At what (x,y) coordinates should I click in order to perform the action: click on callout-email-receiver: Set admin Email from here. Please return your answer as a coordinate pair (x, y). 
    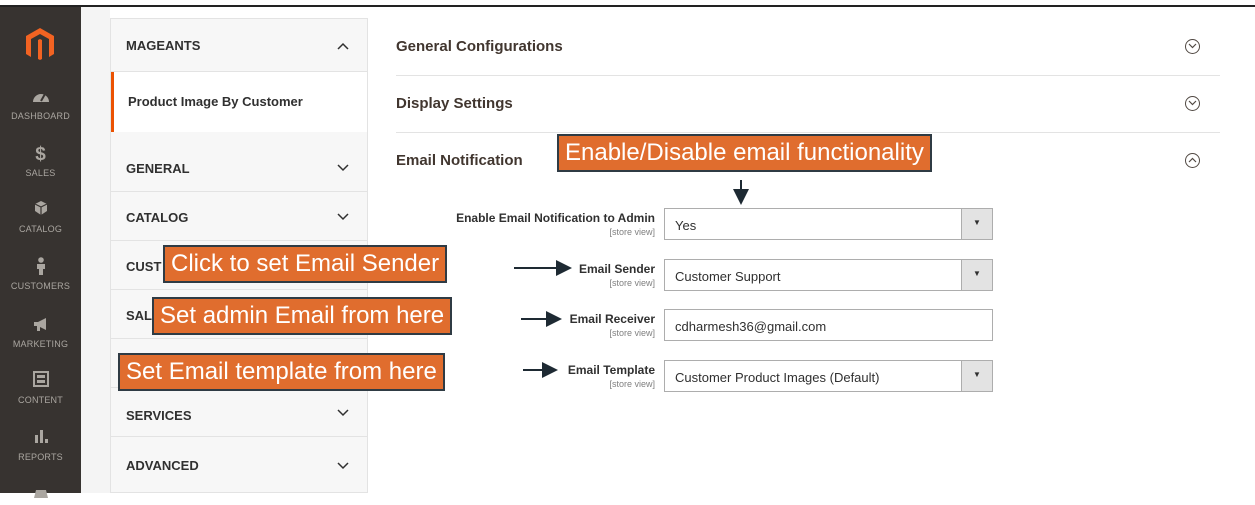
    Looking at the image, I should click on (302, 316).